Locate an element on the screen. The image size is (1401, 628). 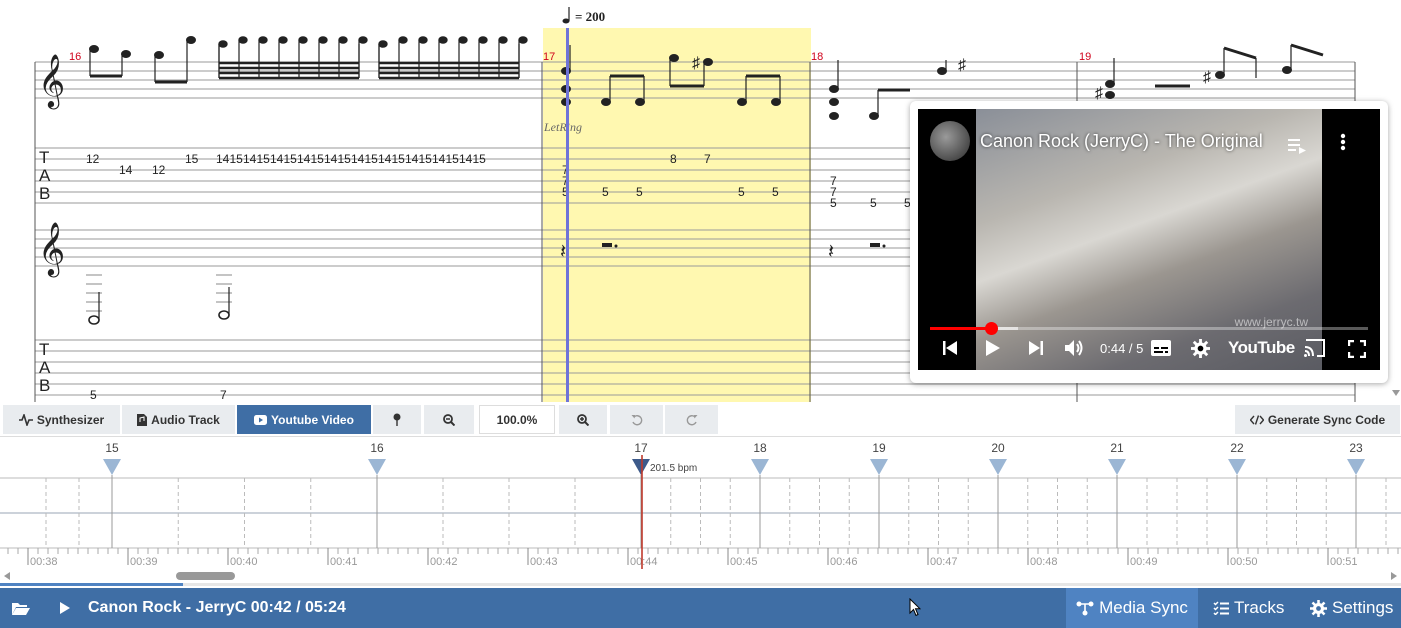
bar-markers: 15 16 17 18 19 20 21 22 23 is located at coordinates (734, 458).